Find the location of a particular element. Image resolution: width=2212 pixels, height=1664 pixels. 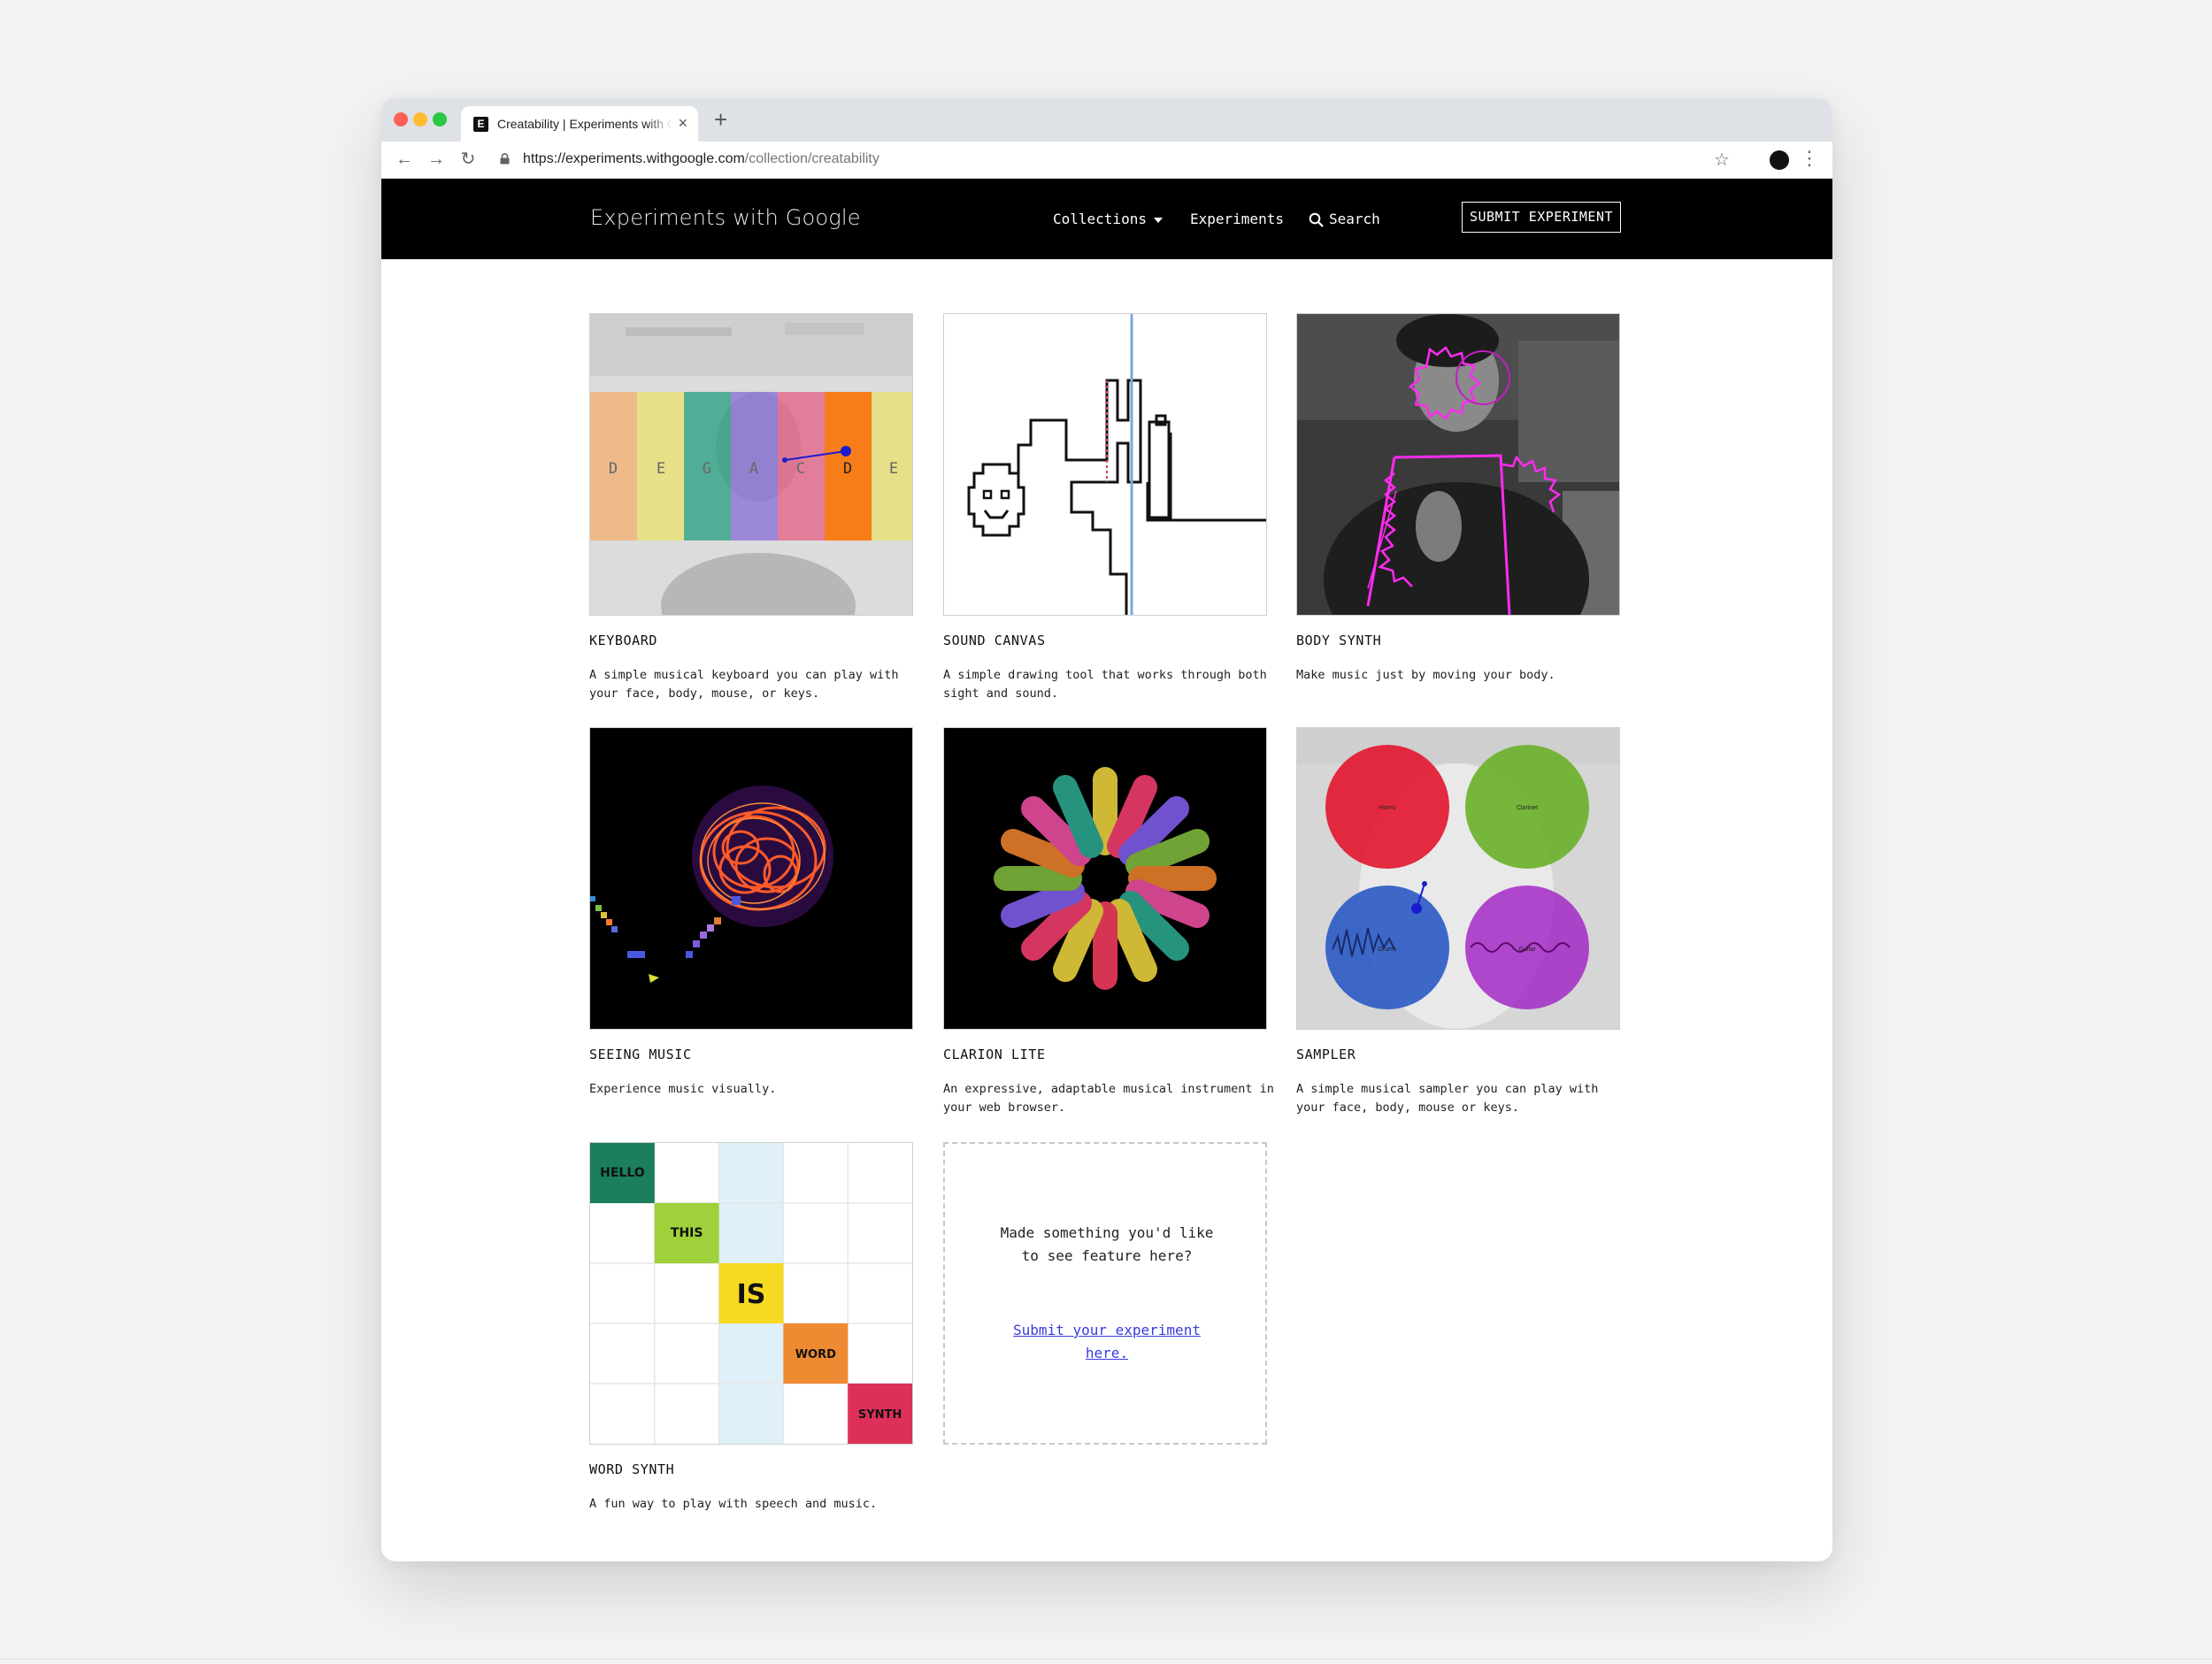

seeing-music-thumbnail is located at coordinates (751, 878).